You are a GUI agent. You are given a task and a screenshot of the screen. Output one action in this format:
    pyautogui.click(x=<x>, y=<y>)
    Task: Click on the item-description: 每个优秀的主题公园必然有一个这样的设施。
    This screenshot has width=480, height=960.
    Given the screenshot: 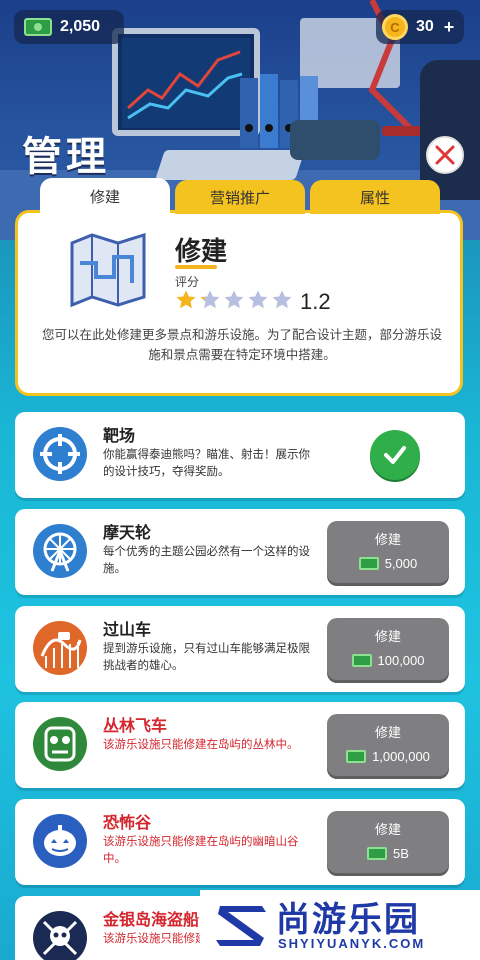 What is the action you would take?
    pyautogui.click(x=206, y=559)
    